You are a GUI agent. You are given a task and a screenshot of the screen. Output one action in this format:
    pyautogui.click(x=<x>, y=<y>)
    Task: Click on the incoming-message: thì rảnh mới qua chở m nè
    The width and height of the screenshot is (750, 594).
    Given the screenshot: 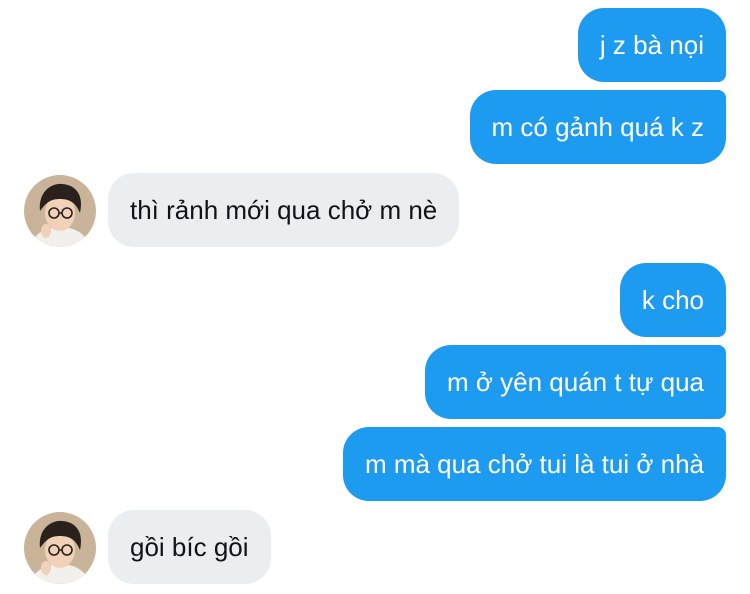 What is the action you would take?
    pyautogui.click(x=284, y=210)
    